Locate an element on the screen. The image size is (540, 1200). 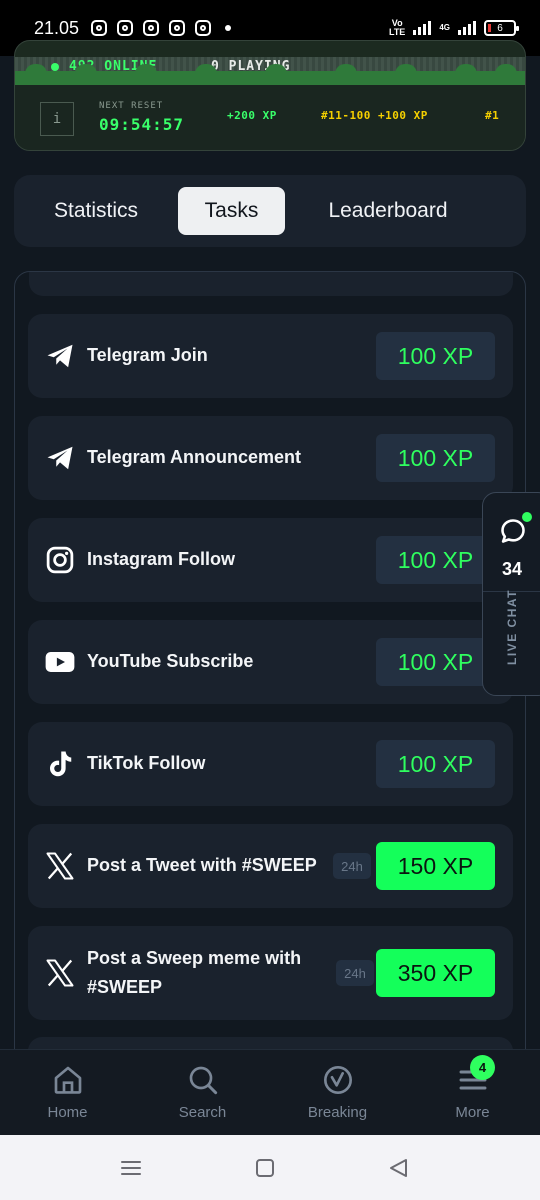
nav-home-label: Home is located at coordinates (67, 1112).